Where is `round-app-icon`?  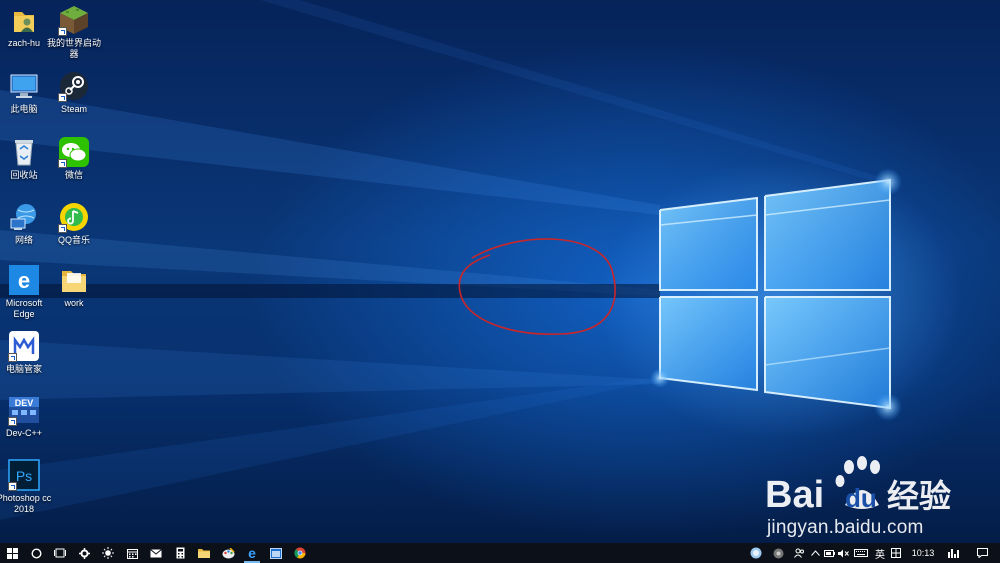
round-app-icon is located at coordinates (778, 553).